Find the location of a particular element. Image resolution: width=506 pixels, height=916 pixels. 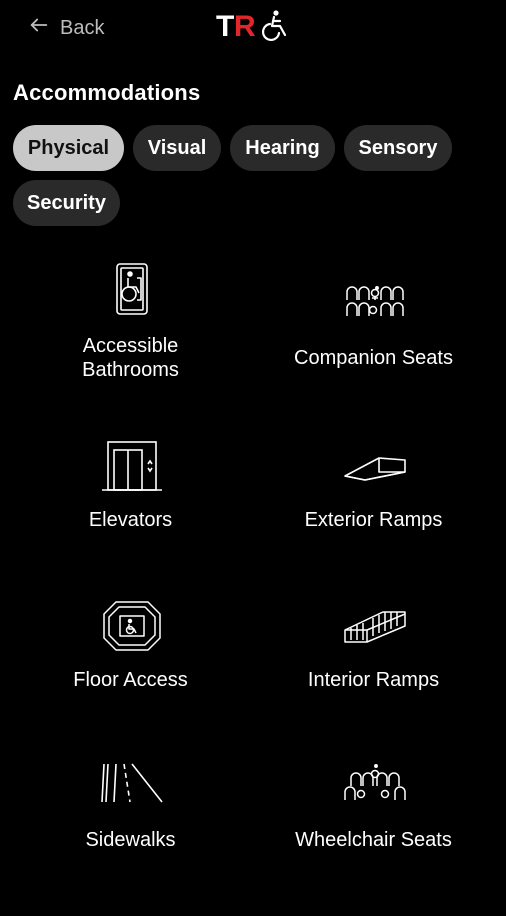

item-label: Wheelchair Seats is located at coordinates (373, 840).